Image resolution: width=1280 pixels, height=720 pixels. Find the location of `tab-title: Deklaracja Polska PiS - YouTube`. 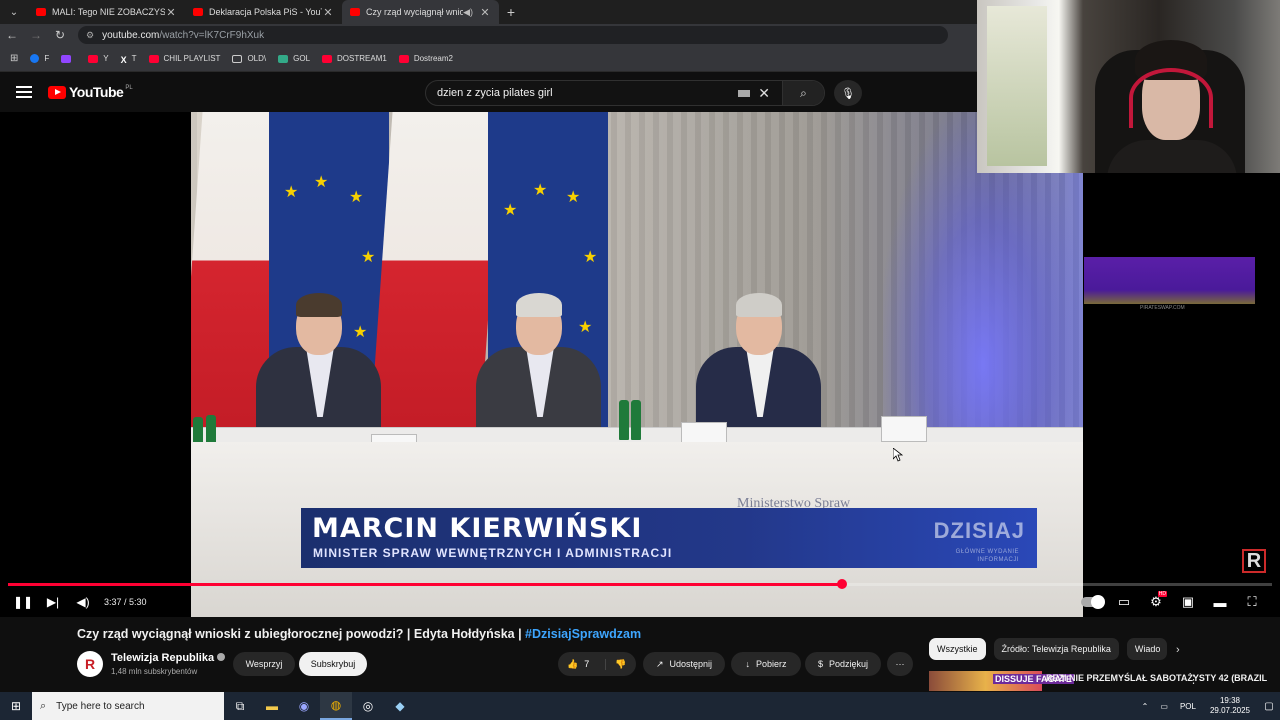

tab-title: Deklaracja Polska PiS - YouTube is located at coordinates (265, 12).